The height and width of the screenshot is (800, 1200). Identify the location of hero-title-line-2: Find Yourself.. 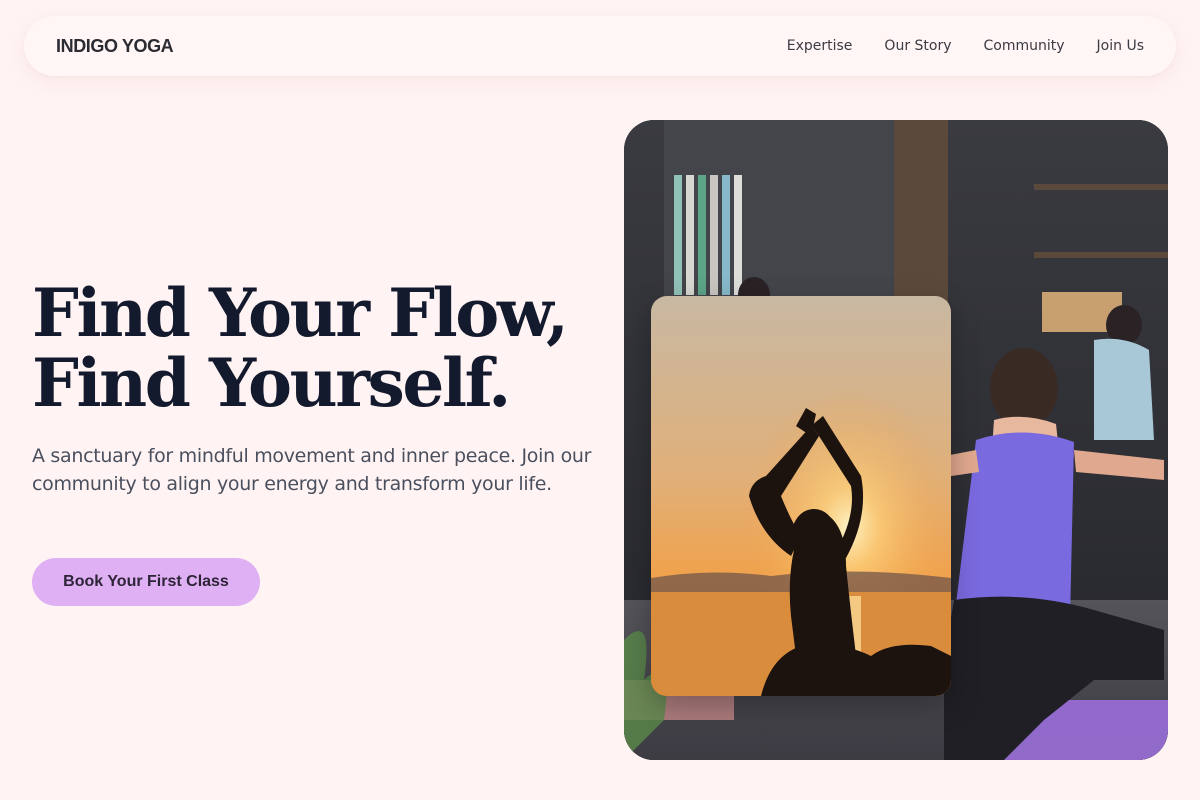
(271, 383).